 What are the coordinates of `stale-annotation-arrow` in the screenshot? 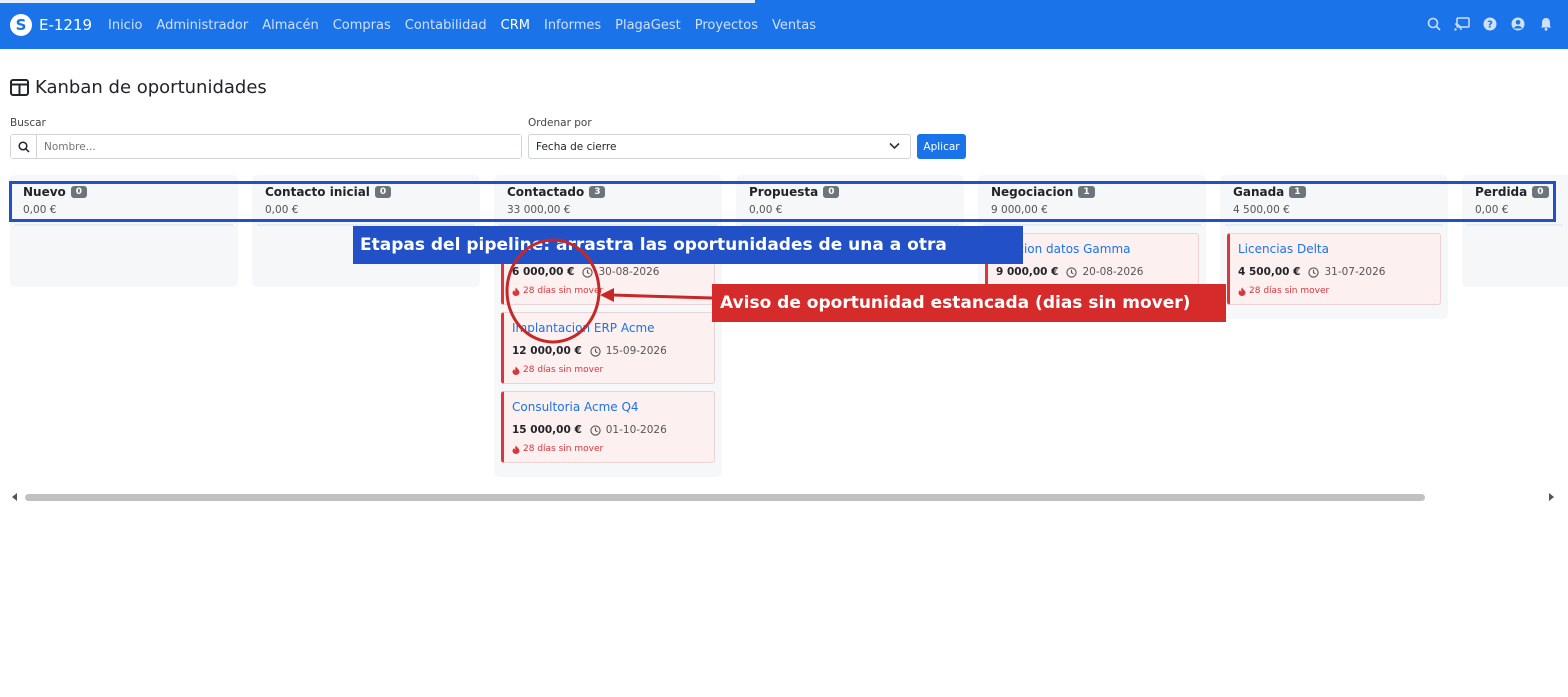 It's located at (609, 291).